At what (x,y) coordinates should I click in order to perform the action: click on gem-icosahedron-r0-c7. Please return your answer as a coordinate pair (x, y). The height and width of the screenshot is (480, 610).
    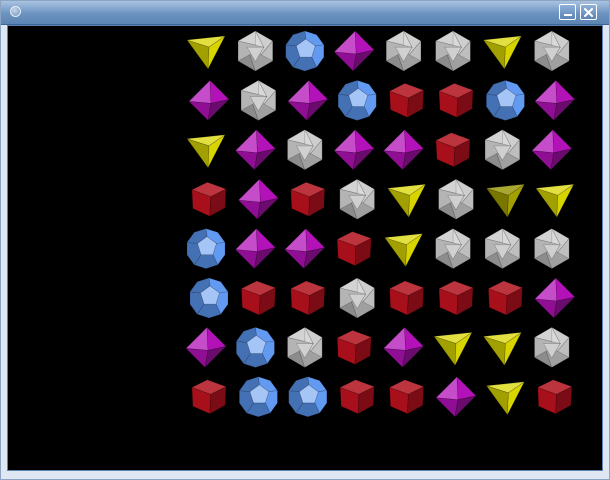
    Looking at the image, I should click on (551, 51).